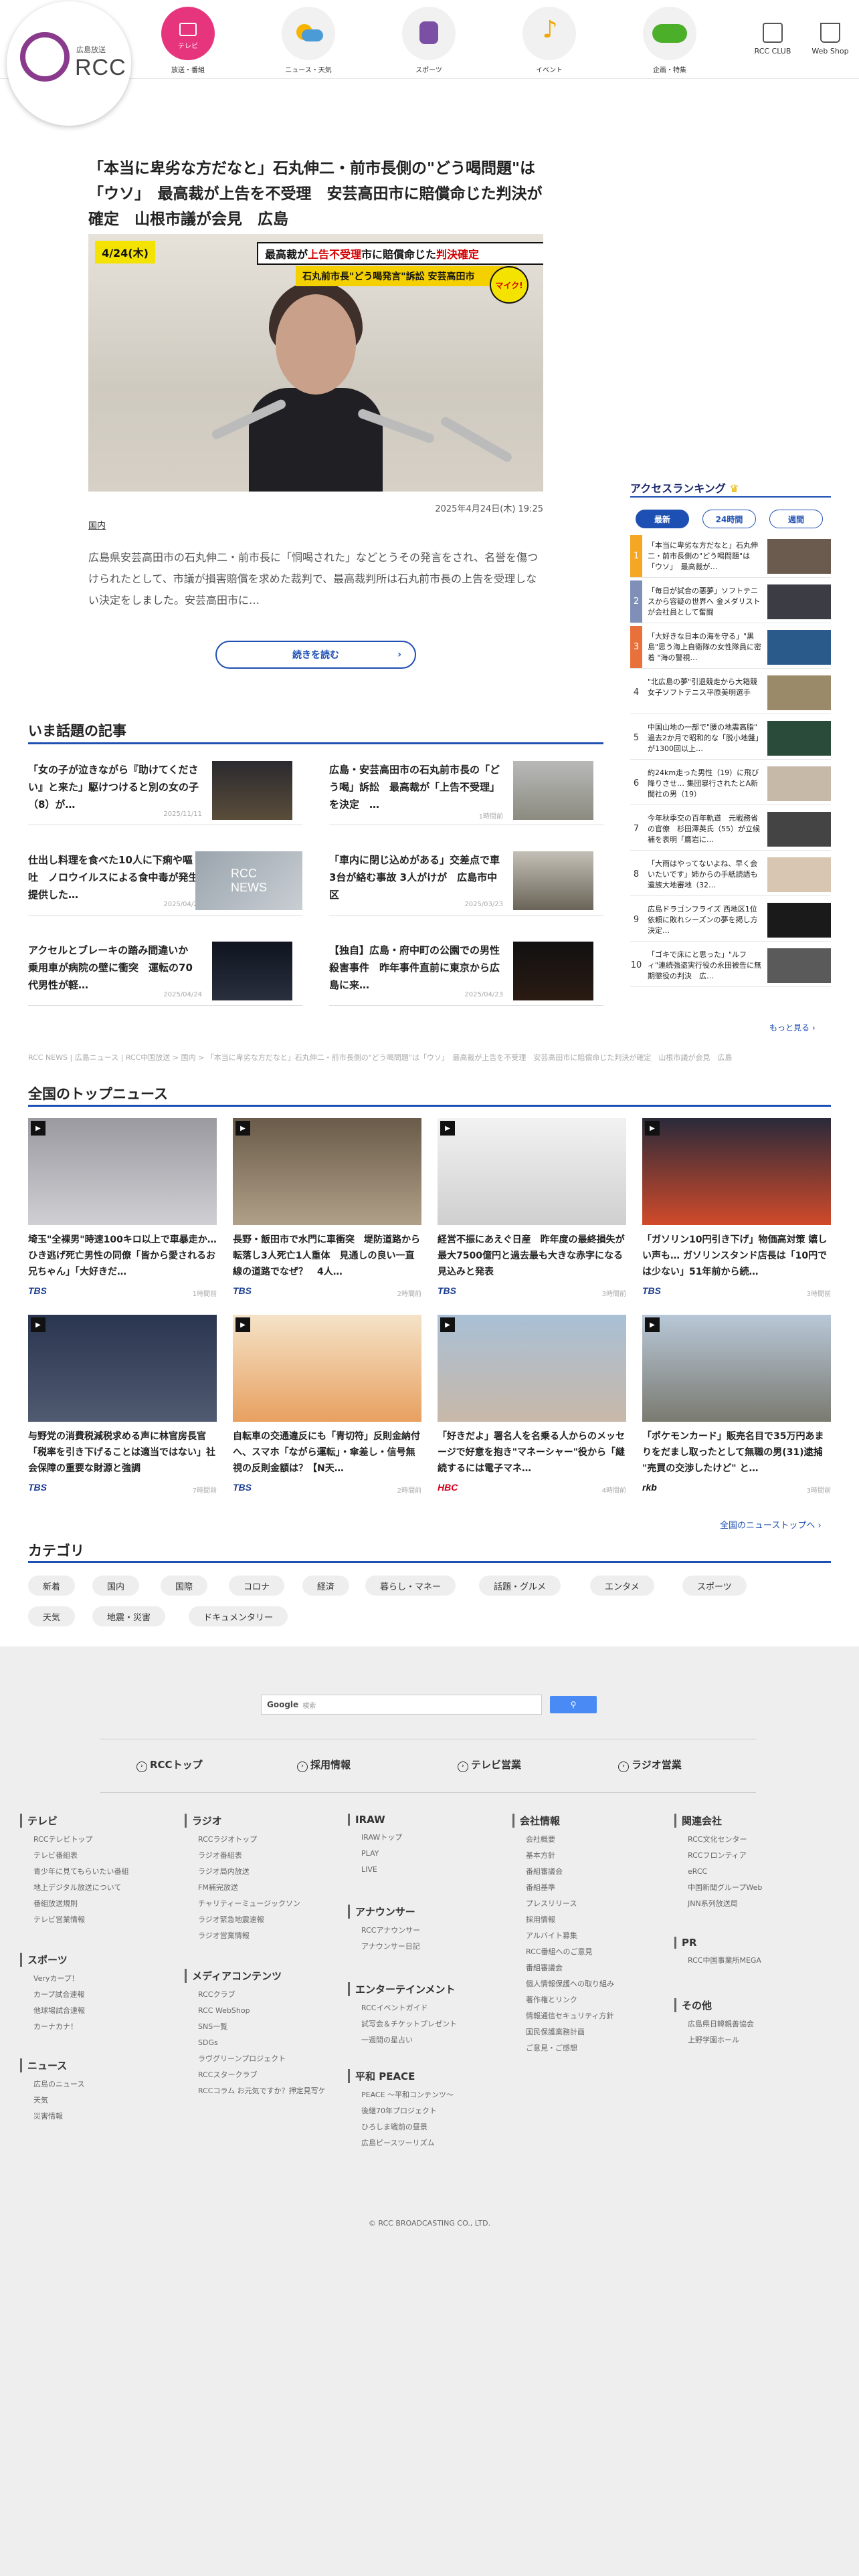  I want to click on footer-link: チャリティーミュージックソン, so click(265, 1904).